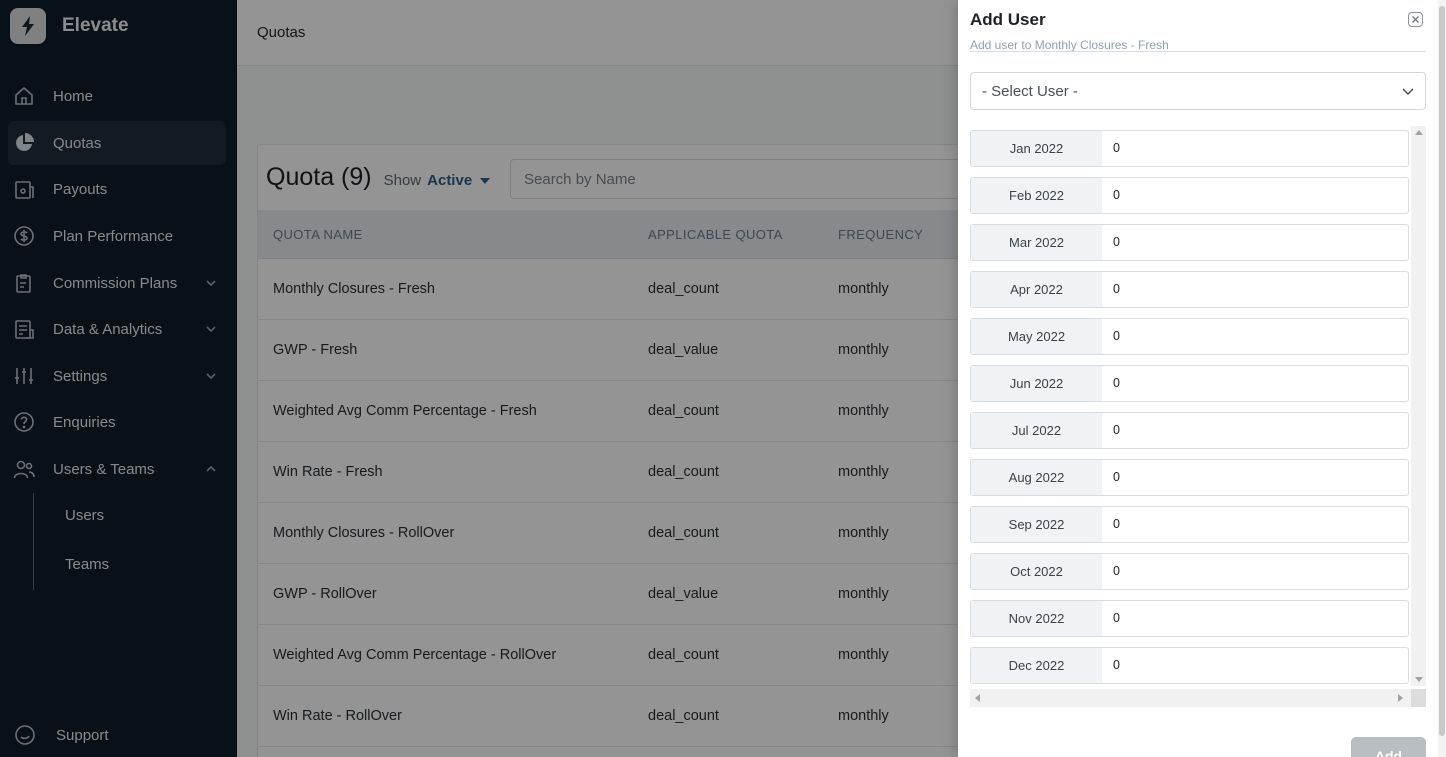 This screenshot has height=757, width=1446. Describe the element at coordinates (1400, 698) in the screenshot. I see `scroll-right-arrow-icon` at that location.